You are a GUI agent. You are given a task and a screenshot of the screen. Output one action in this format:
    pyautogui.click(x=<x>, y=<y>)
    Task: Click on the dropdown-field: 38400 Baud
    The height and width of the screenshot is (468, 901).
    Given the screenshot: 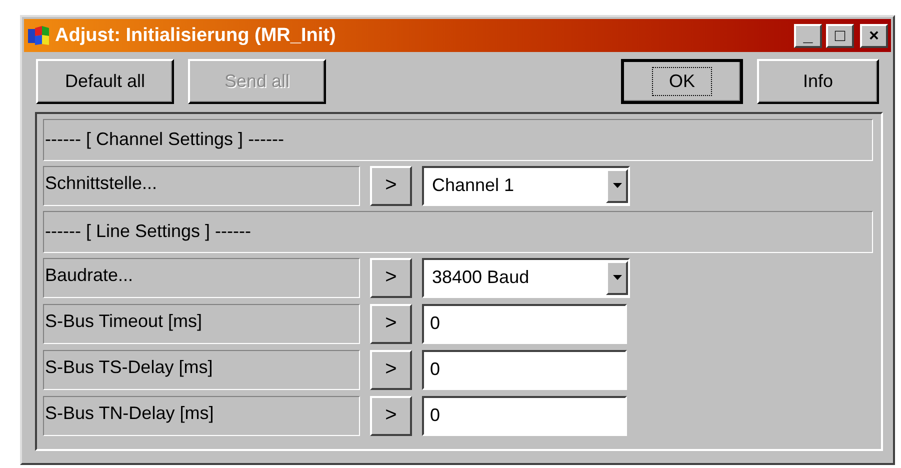 What is the action you would take?
    pyautogui.click(x=526, y=278)
    